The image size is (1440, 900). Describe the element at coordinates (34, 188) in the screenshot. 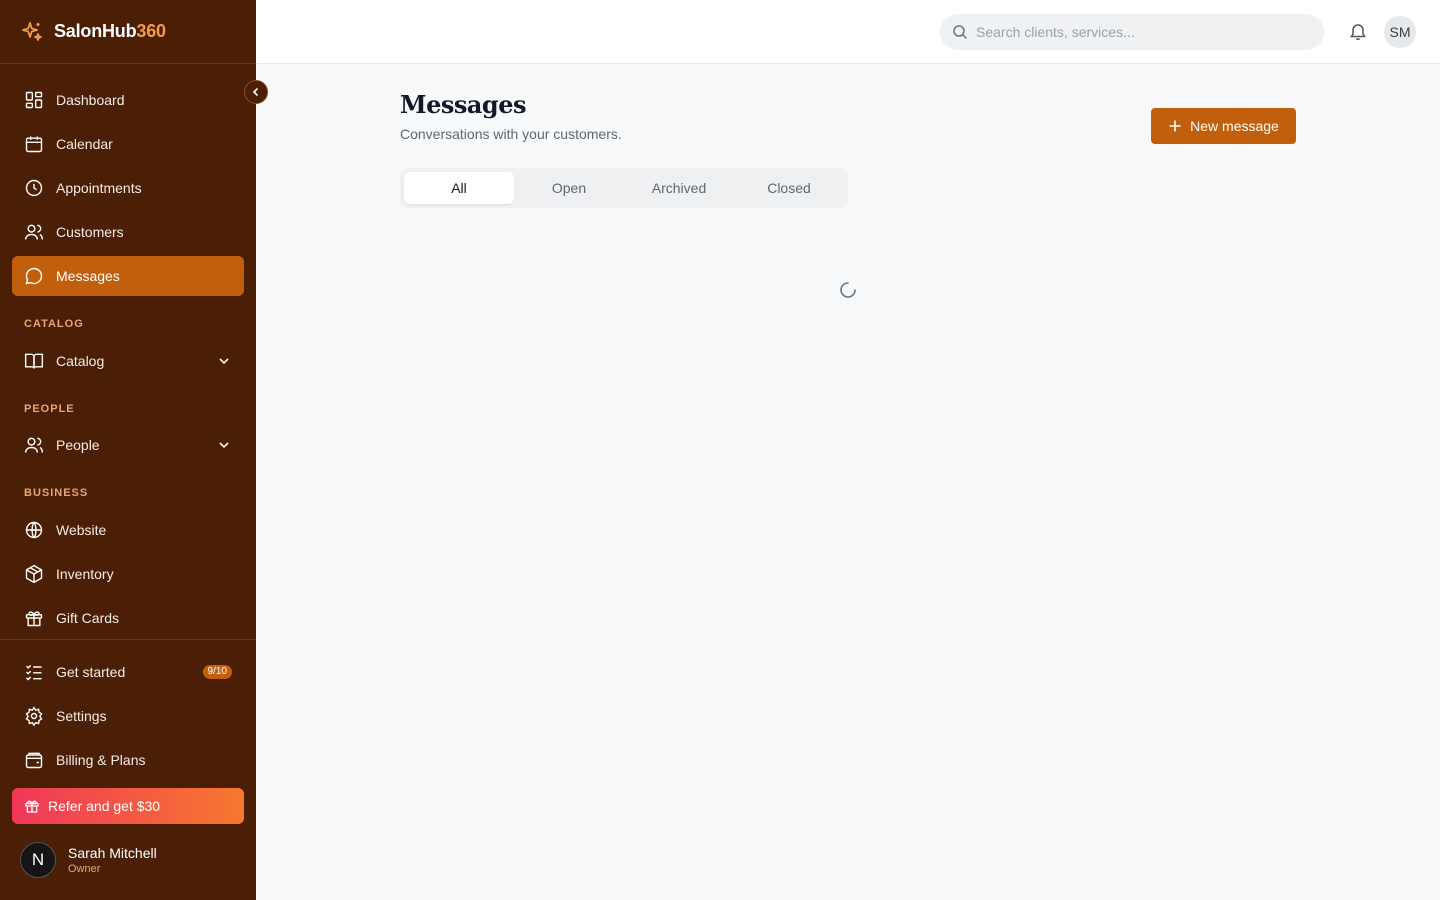

I see `clock-icon` at that location.